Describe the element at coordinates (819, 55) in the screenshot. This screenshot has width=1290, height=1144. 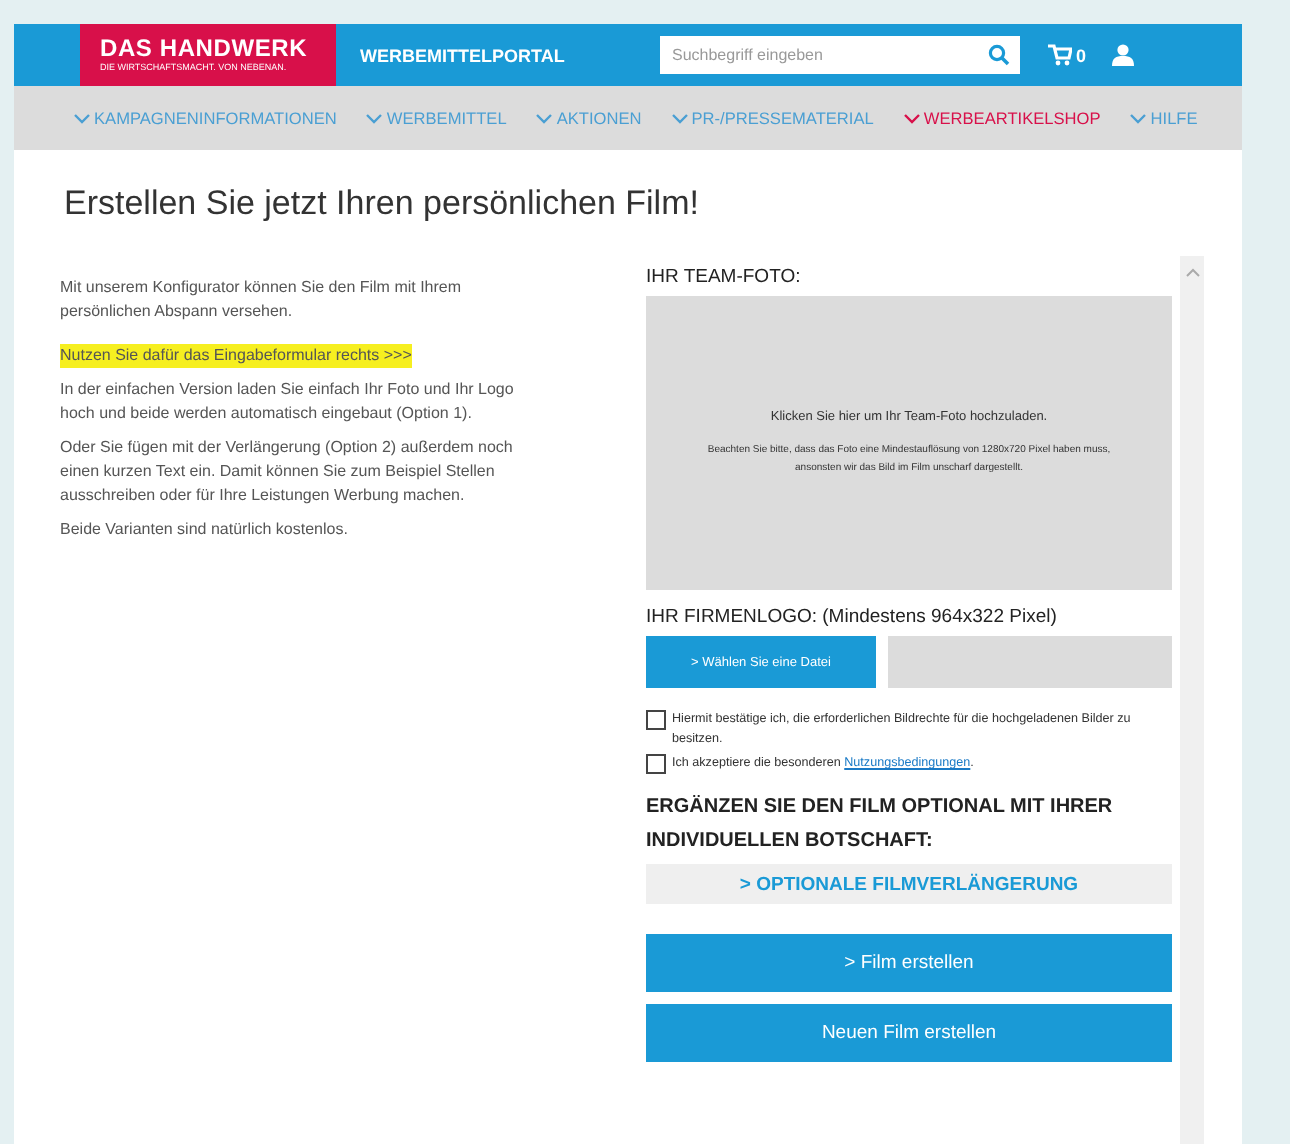
I see `search-field: Suchbegriff eingeben` at that location.